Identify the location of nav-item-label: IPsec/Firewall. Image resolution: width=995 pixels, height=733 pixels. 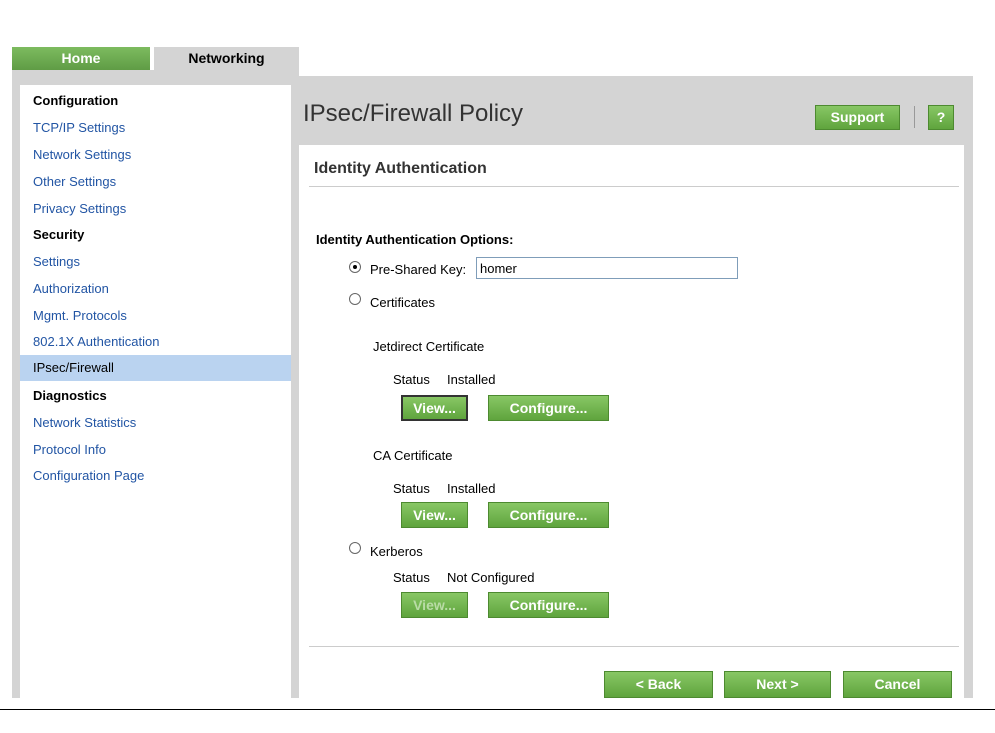
(73, 367).